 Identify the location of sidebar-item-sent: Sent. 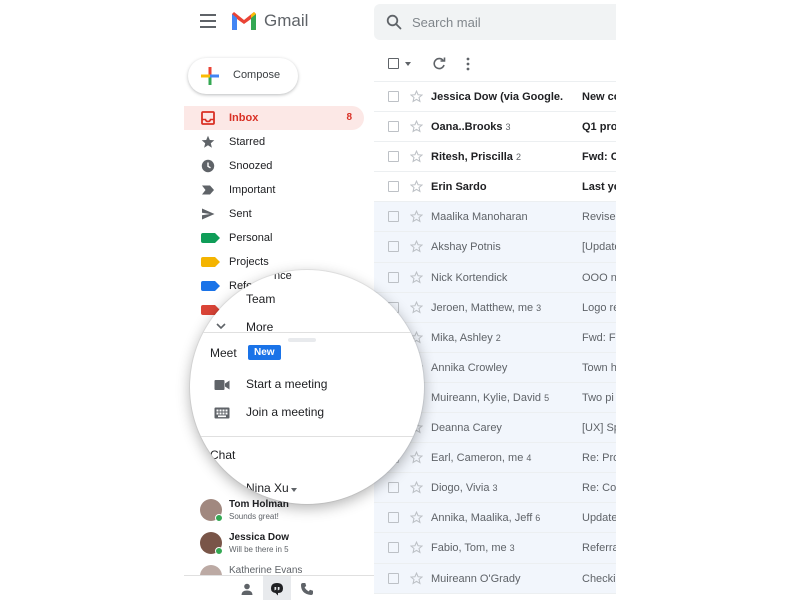
(274, 214).